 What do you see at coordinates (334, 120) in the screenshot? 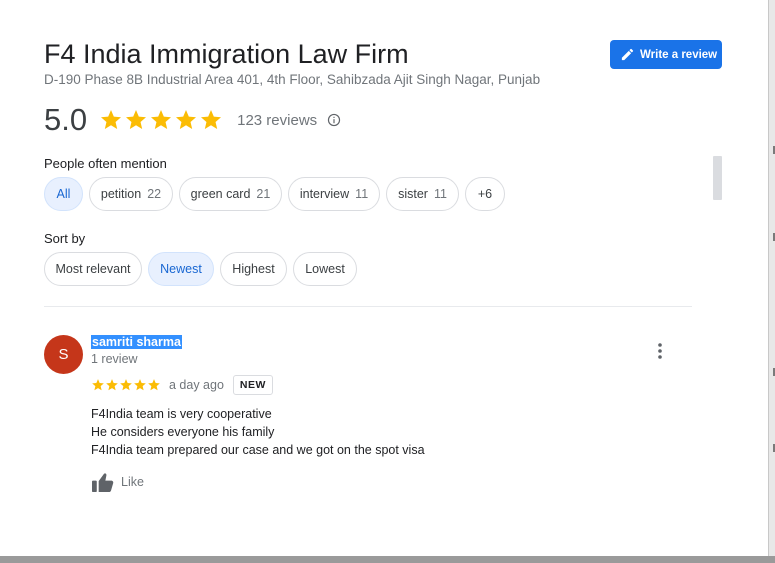
I see `info-icon` at bounding box center [334, 120].